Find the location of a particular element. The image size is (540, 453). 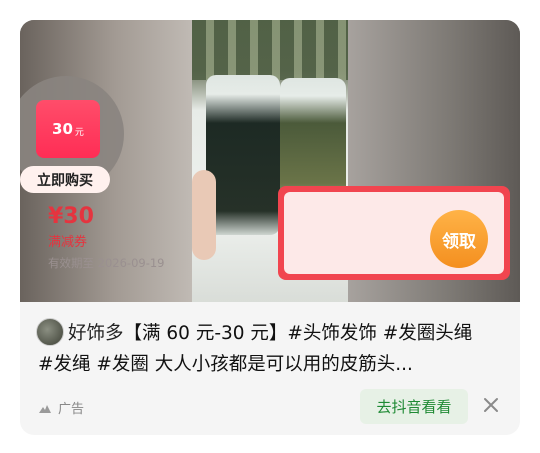

post-title-line-1: 好饰多【满 60 元-30 元】#头饰发饰 #发圈头绳 is located at coordinates (273, 332).